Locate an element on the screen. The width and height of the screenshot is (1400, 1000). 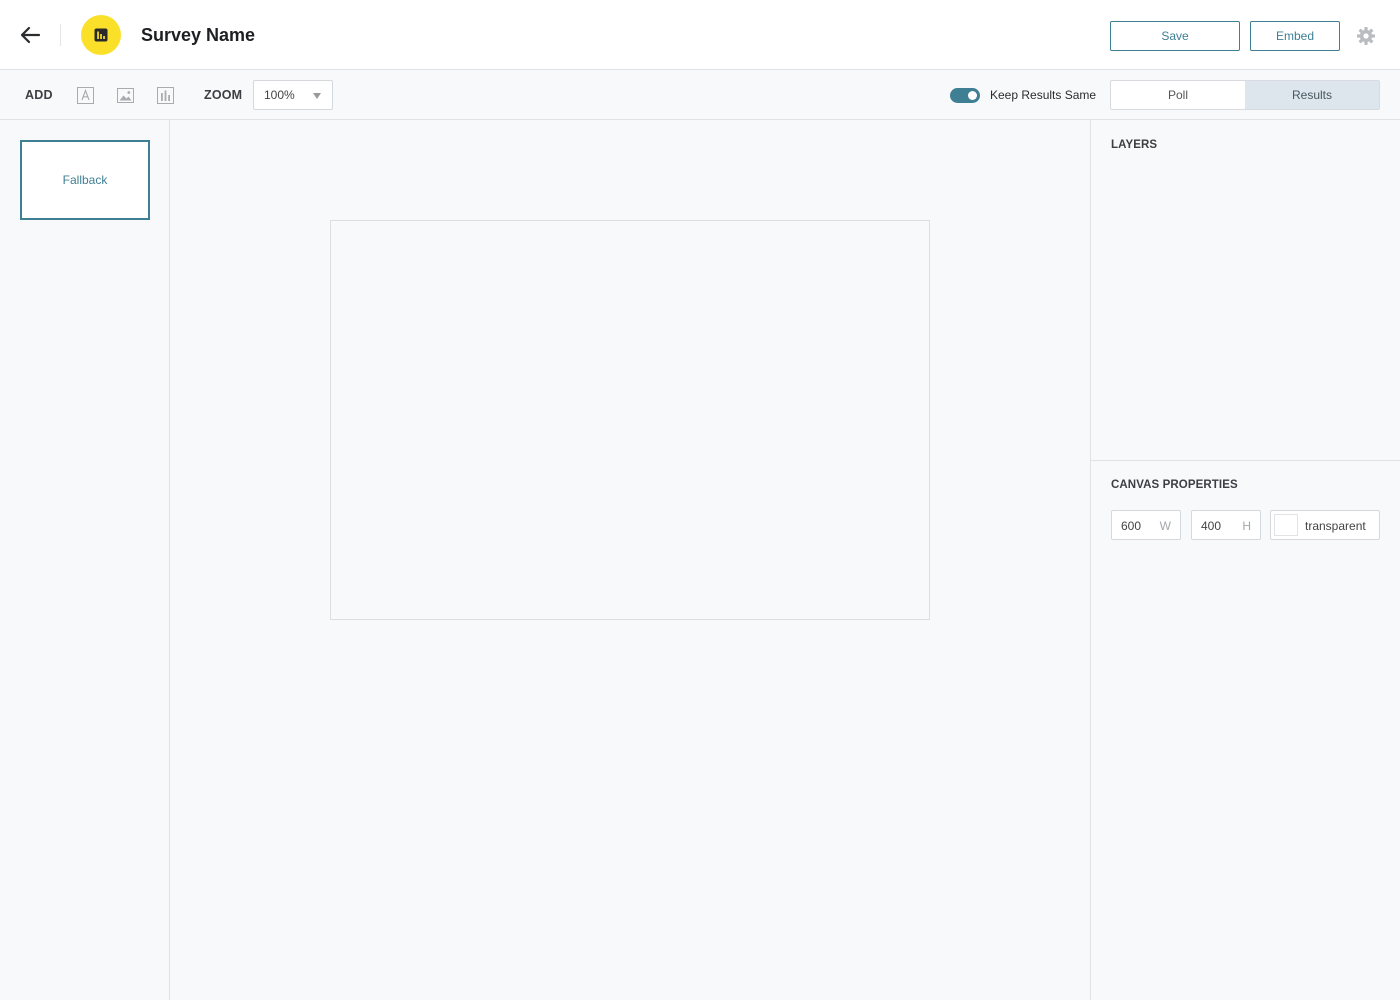
zoom-label: ZOOM is located at coordinates (223, 95).